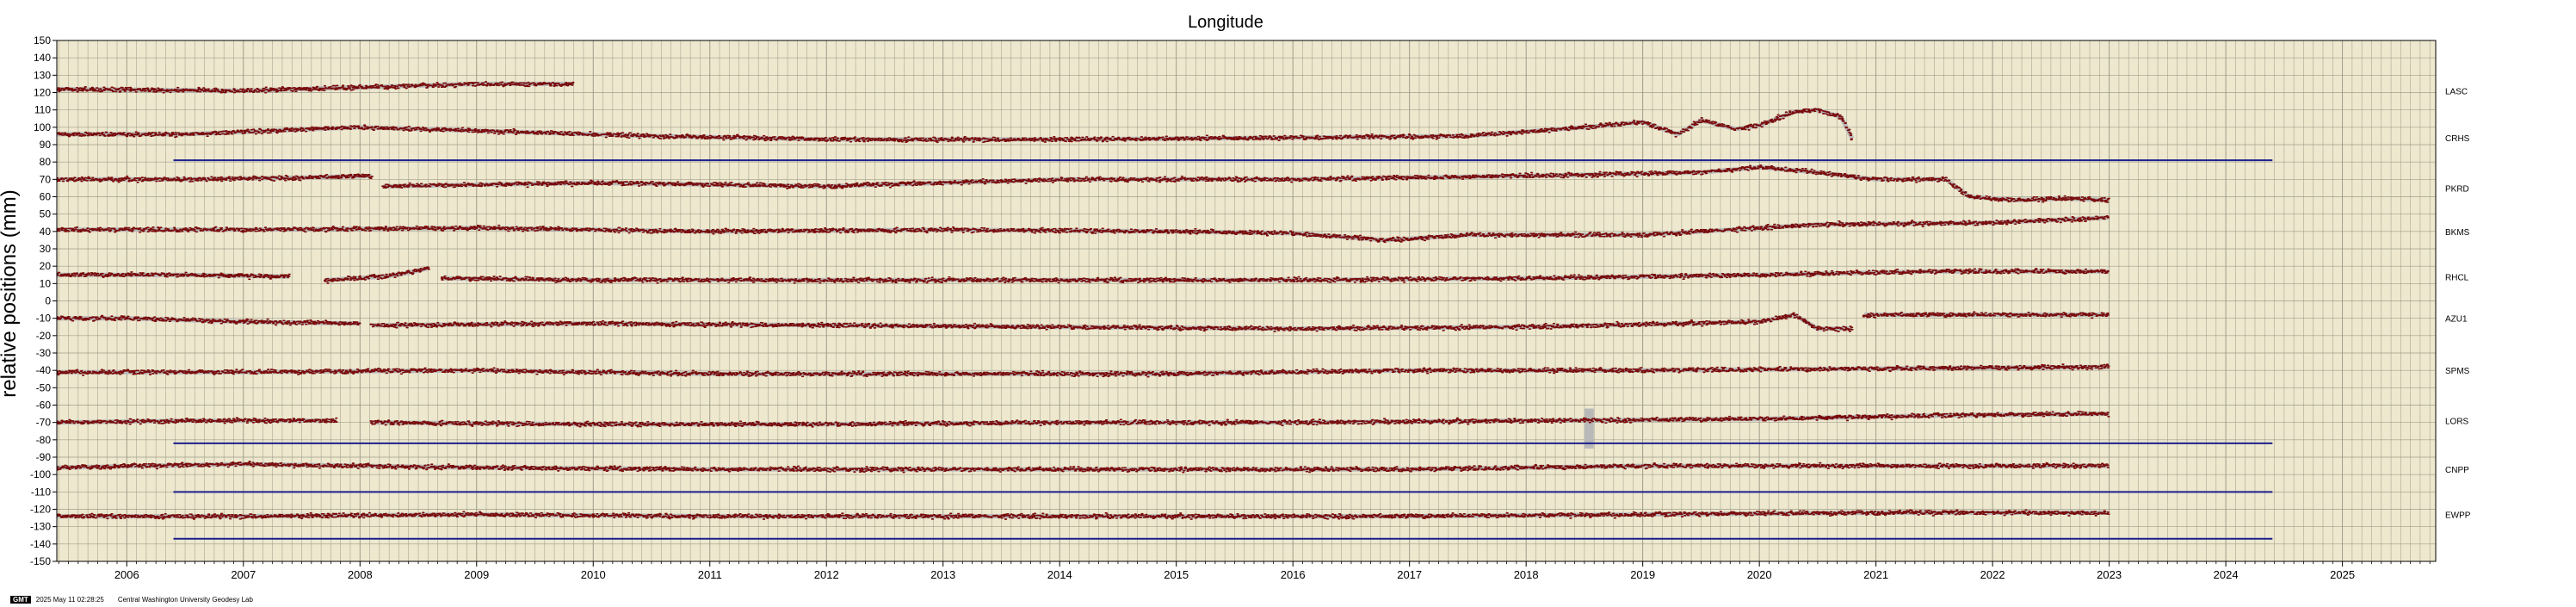  What do you see at coordinates (360, 574) in the screenshot?
I see `x-tick-label: 2008` at bounding box center [360, 574].